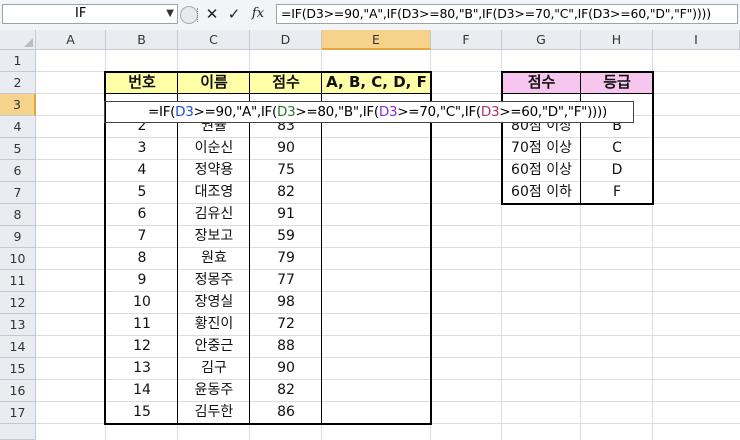 The height and width of the screenshot is (440, 740). I want to click on grade-table-border, so click(577, 138).